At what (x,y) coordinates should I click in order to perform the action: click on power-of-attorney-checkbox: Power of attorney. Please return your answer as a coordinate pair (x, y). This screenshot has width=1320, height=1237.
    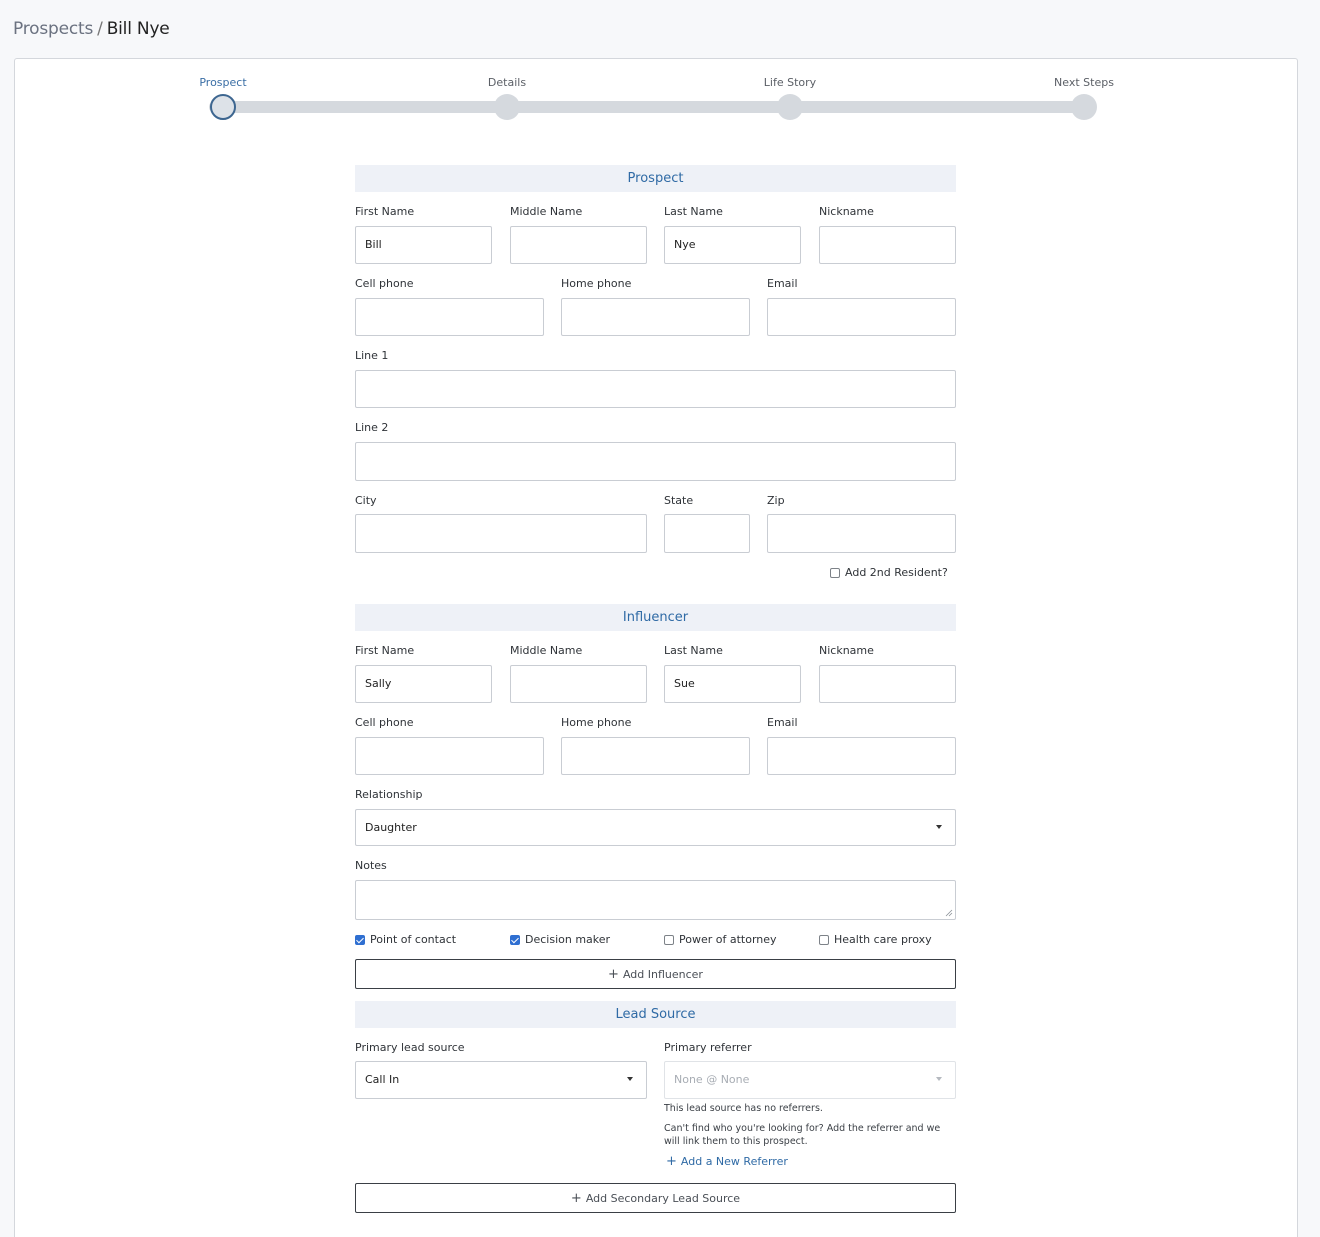
    Looking at the image, I should click on (720, 939).